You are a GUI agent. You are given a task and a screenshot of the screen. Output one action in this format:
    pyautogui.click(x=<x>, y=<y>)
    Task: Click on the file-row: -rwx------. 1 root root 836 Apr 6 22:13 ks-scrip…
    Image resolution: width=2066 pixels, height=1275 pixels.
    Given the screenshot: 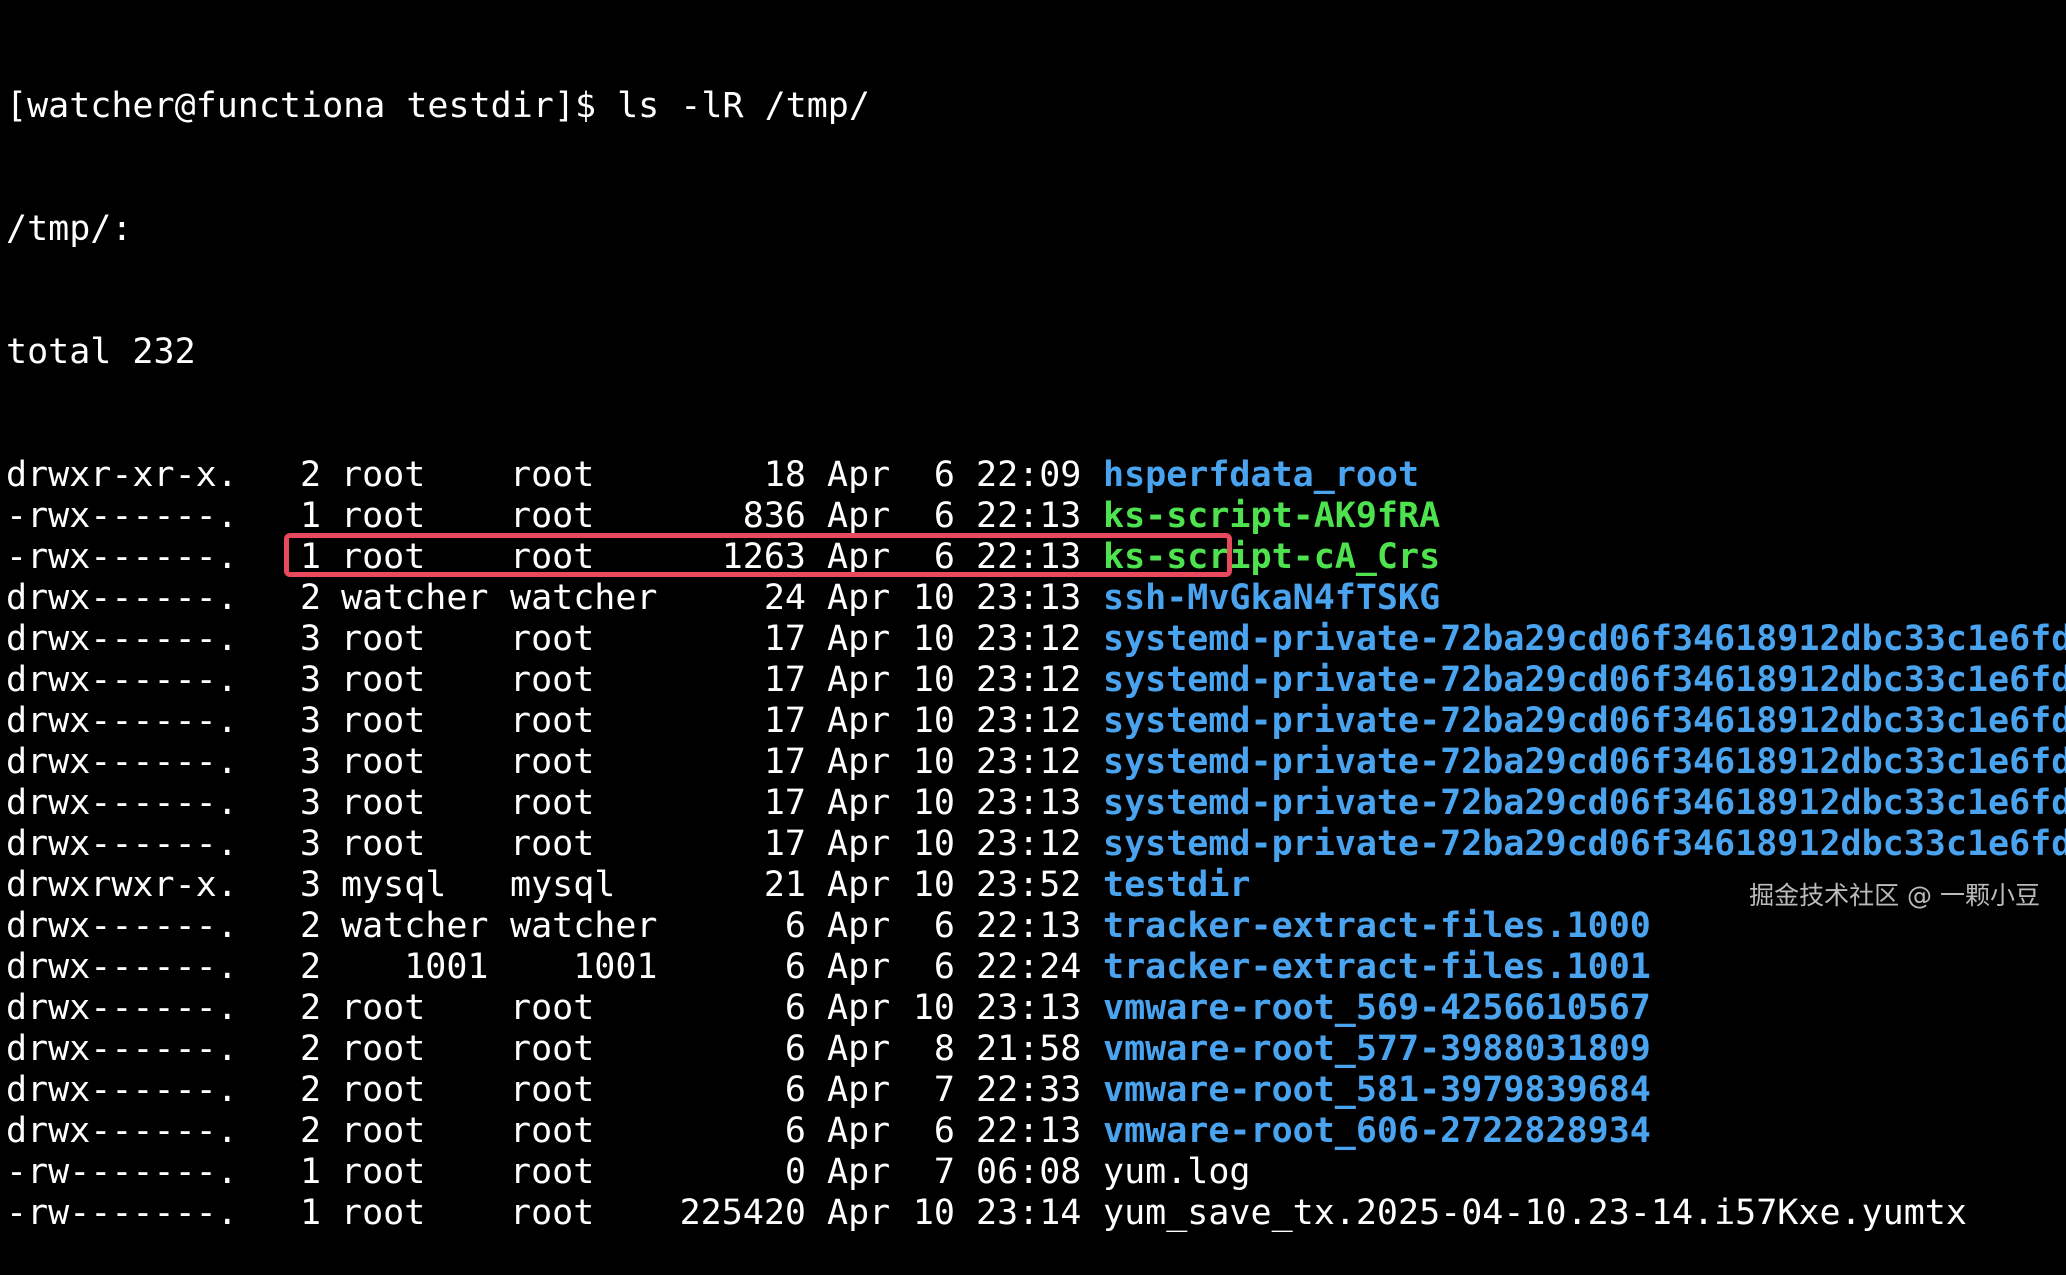 What is the action you would take?
    pyautogui.click(x=1036, y=516)
    